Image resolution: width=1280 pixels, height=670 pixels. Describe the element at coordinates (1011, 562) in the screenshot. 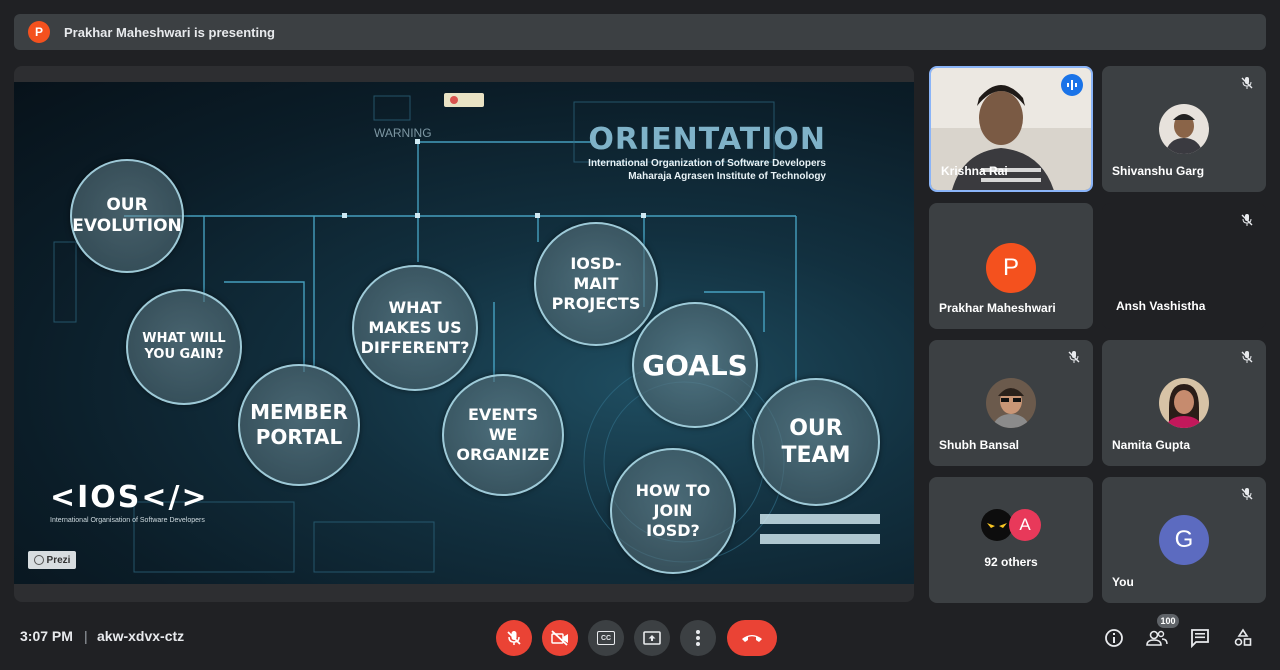

I see `others-count: 92 others` at that location.